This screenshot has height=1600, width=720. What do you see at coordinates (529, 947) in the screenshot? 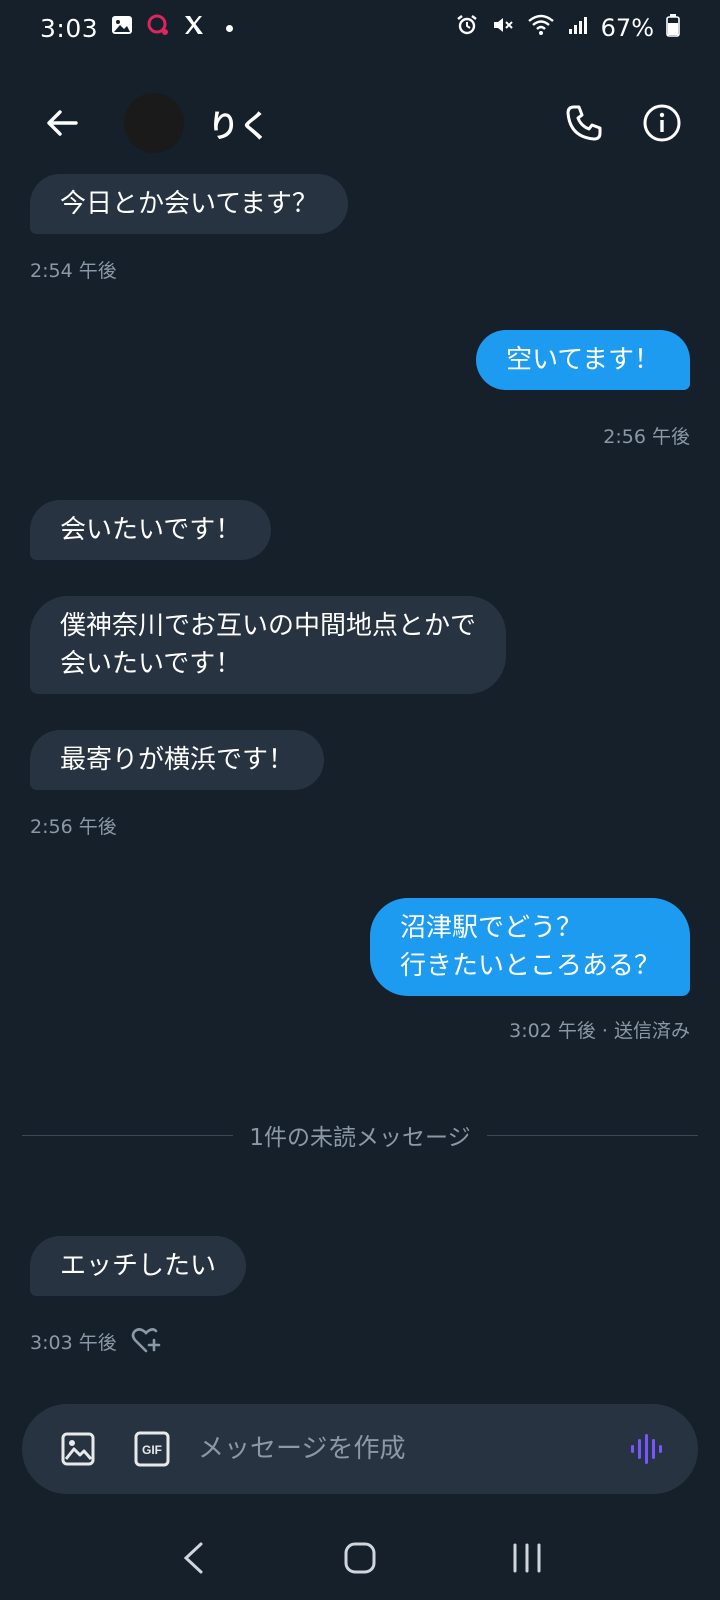
I see `message-sent: 沼津駅でどう？ 行きたいところある？` at bounding box center [529, 947].